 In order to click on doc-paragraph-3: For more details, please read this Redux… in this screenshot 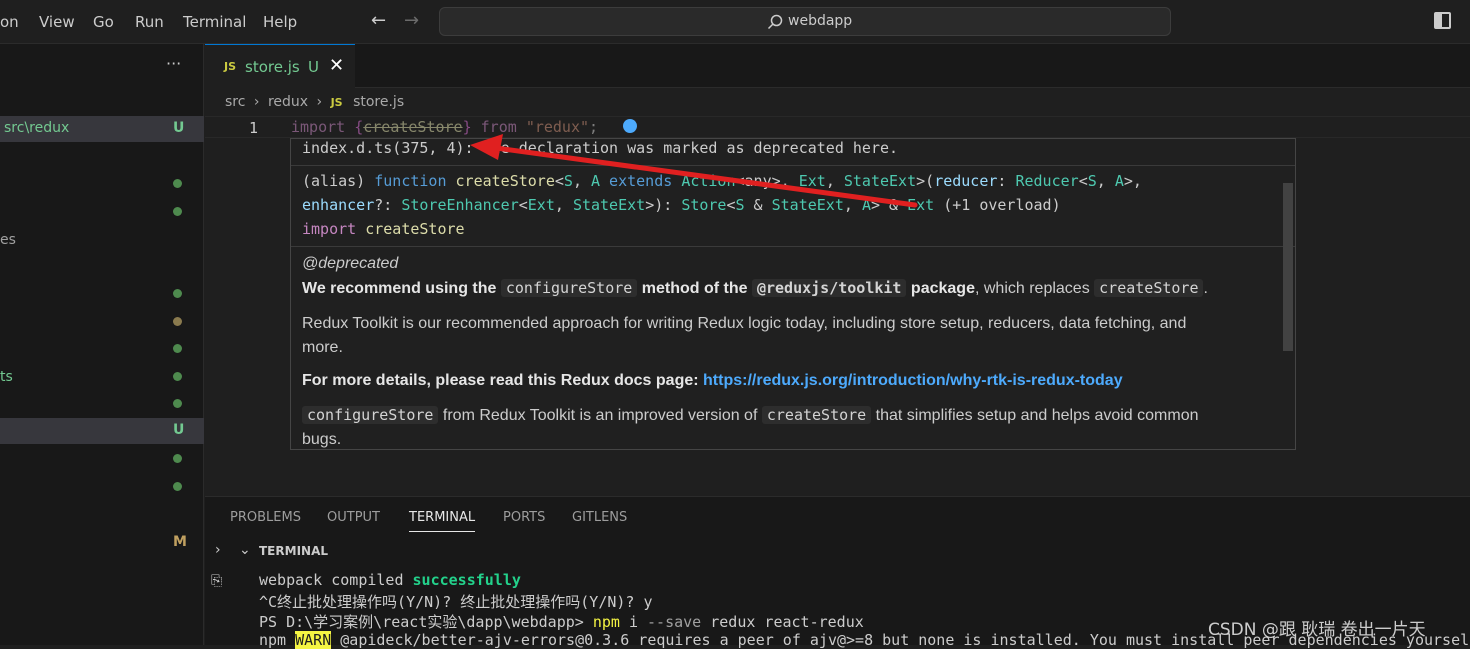, I will do `click(712, 380)`.